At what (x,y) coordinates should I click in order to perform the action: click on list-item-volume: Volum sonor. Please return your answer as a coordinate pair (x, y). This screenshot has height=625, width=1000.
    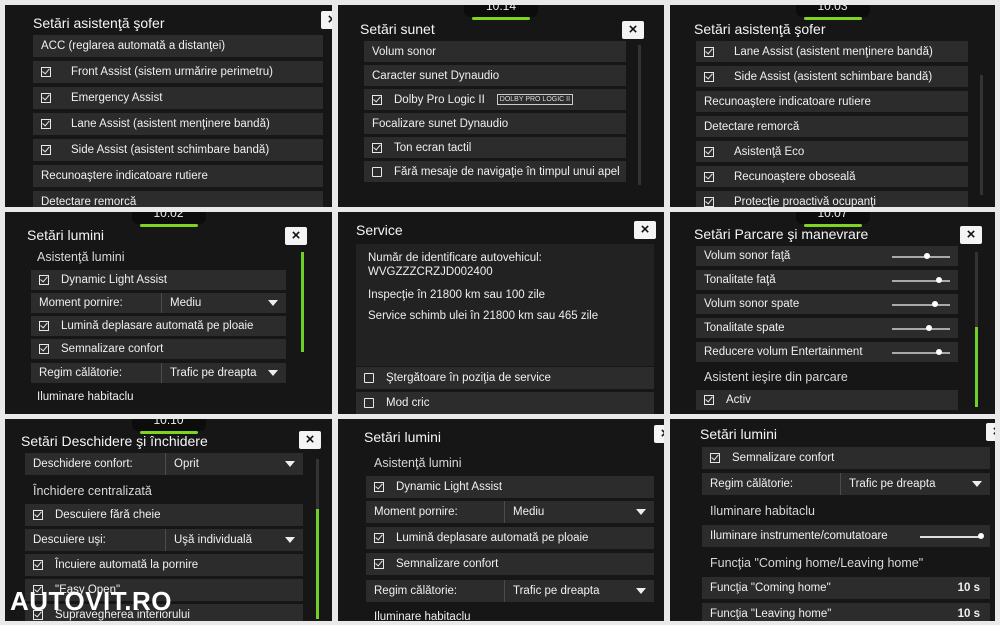
    Looking at the image, I should click on (495, 51).